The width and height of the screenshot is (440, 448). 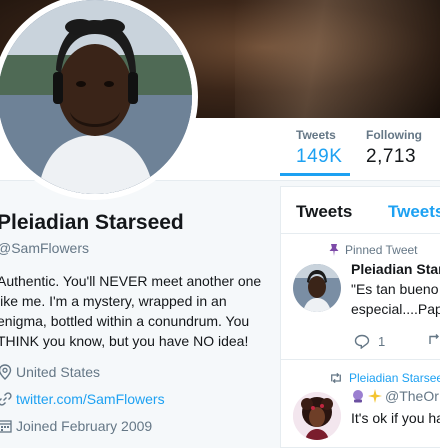 I want to click on profile-joined: Joined February 2009, so click(x=76, y=426).